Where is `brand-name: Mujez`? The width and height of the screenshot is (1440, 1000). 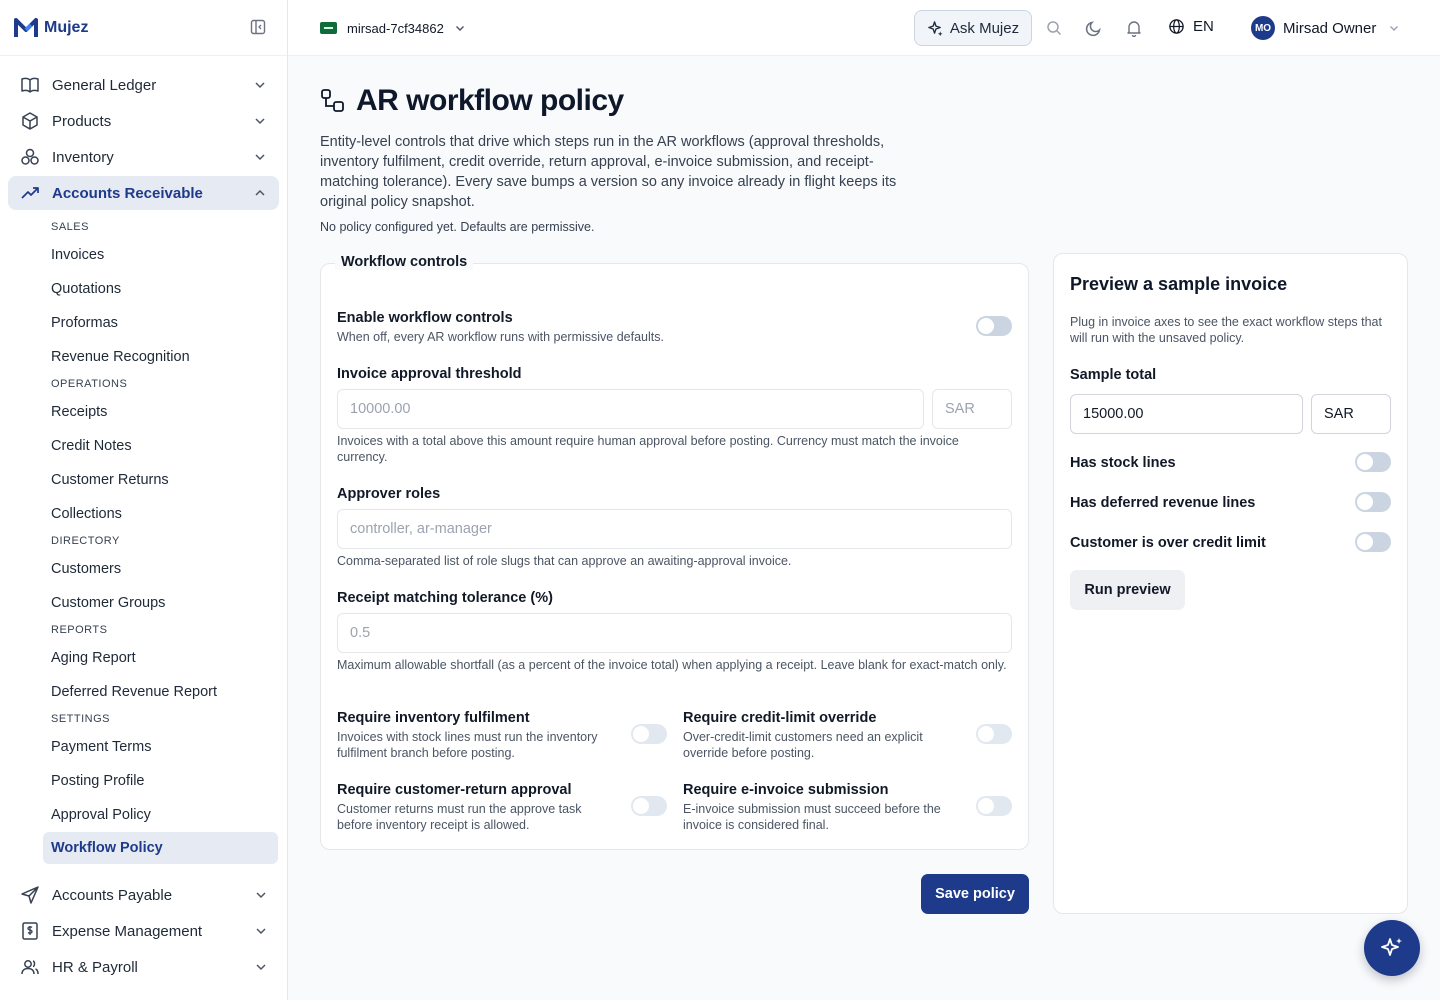
brand-name: Mujez is located at coordinates (66, 27).